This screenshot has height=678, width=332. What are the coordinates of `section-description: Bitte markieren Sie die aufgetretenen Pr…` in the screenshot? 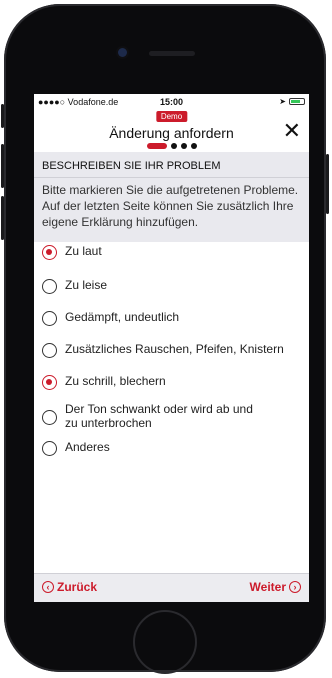 It's located at (170, 206).